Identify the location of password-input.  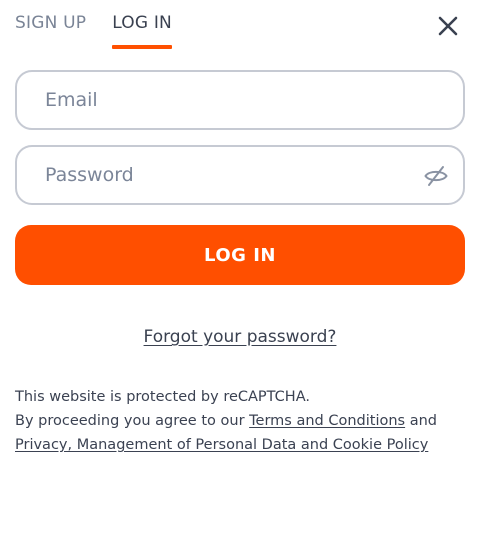
(235, 175).